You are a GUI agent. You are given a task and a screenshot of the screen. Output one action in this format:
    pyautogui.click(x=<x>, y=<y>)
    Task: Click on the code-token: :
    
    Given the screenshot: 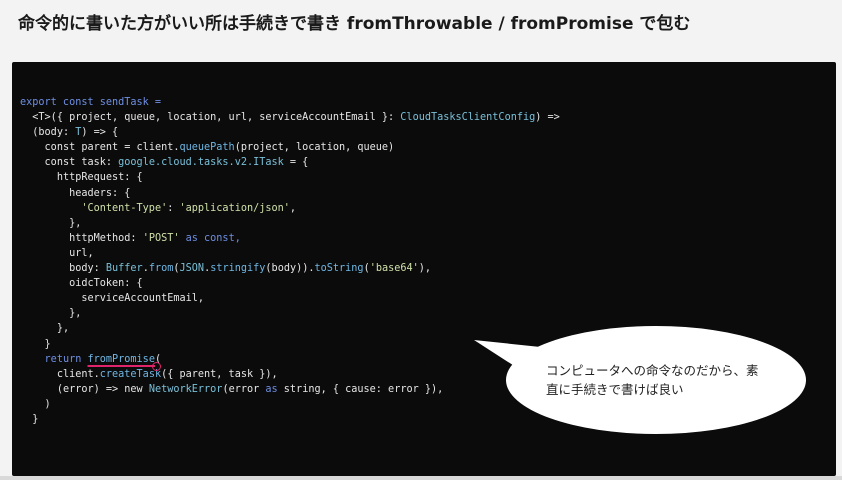 What is the action you would take?
    pyautogui.click(x=173, y=208)
    